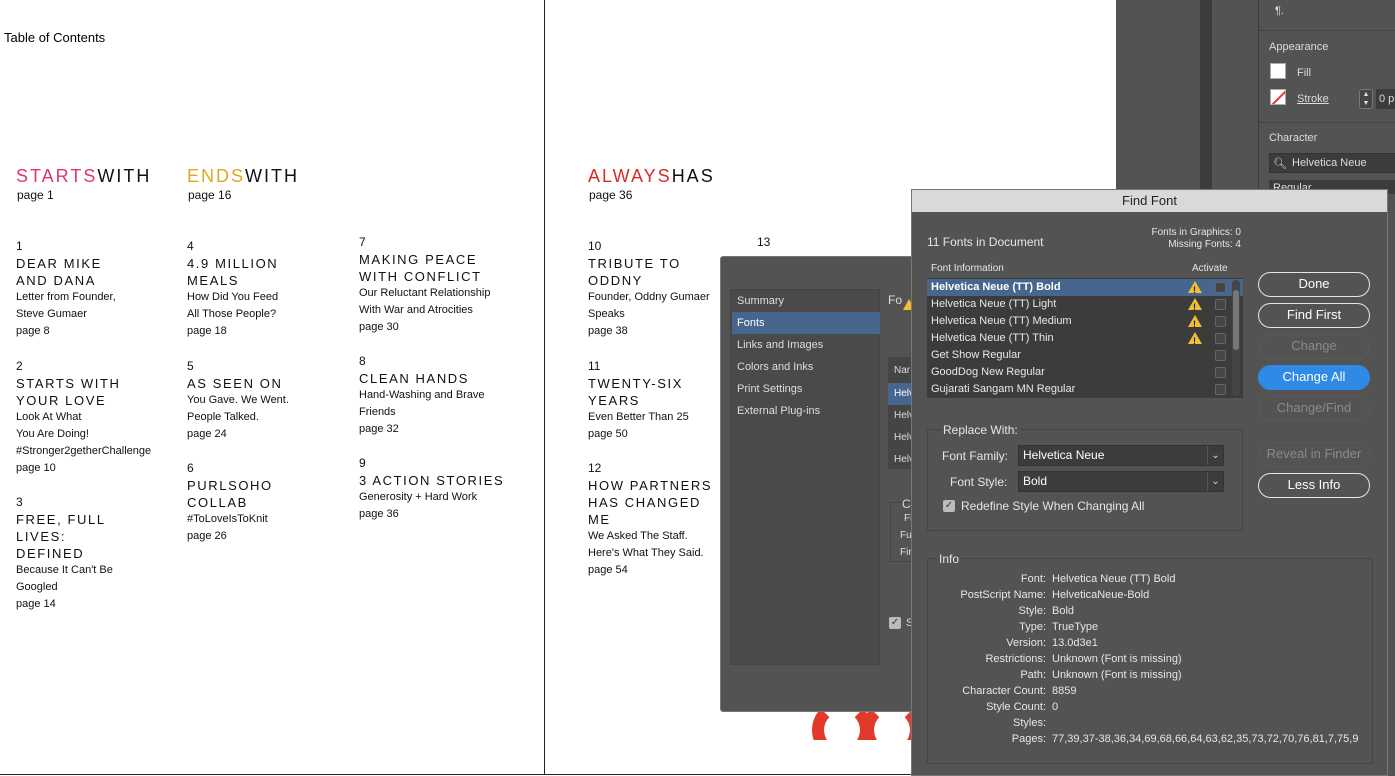 The height and width of the screenshot is (776, 1395). What do you see at coordinates (1149, 201) in the screenshot?
I see `dialog-title: Find Font` at bounding box center [1149, 201].